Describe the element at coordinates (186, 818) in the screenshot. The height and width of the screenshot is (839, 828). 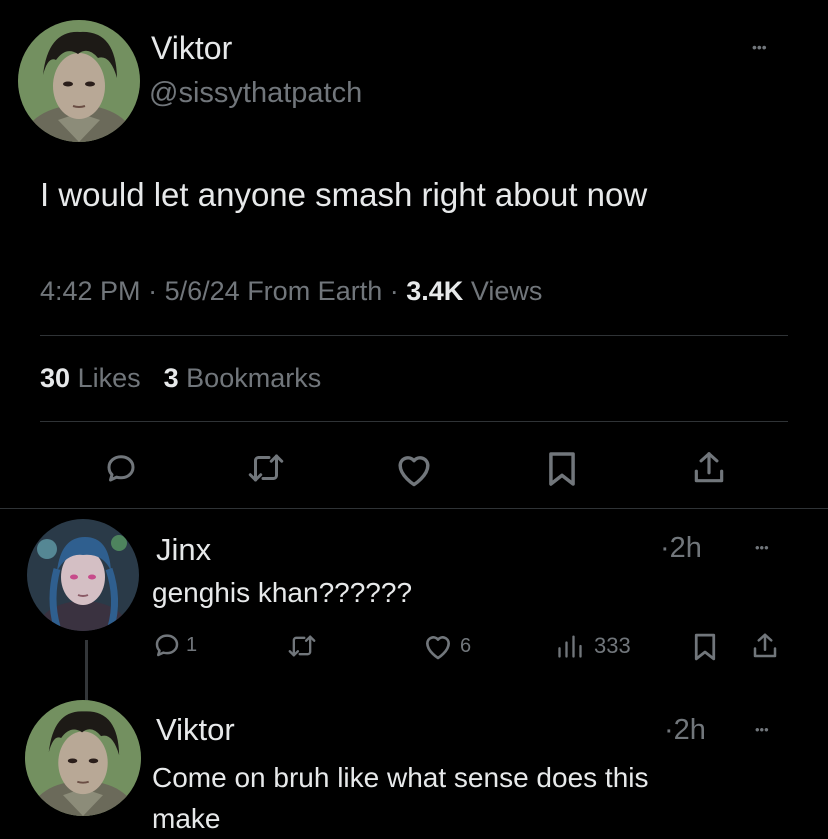
I see `reply-text-line: make` at that location.